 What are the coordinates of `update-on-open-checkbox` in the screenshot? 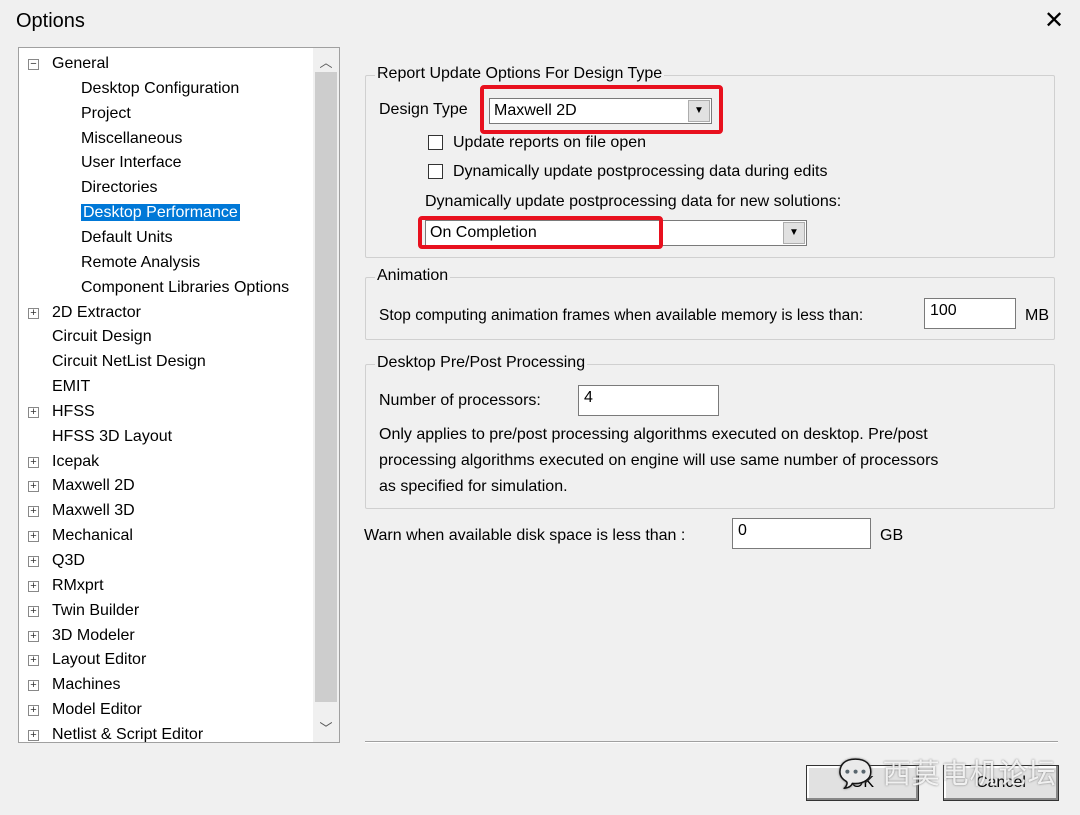 It's located at (435, 142).